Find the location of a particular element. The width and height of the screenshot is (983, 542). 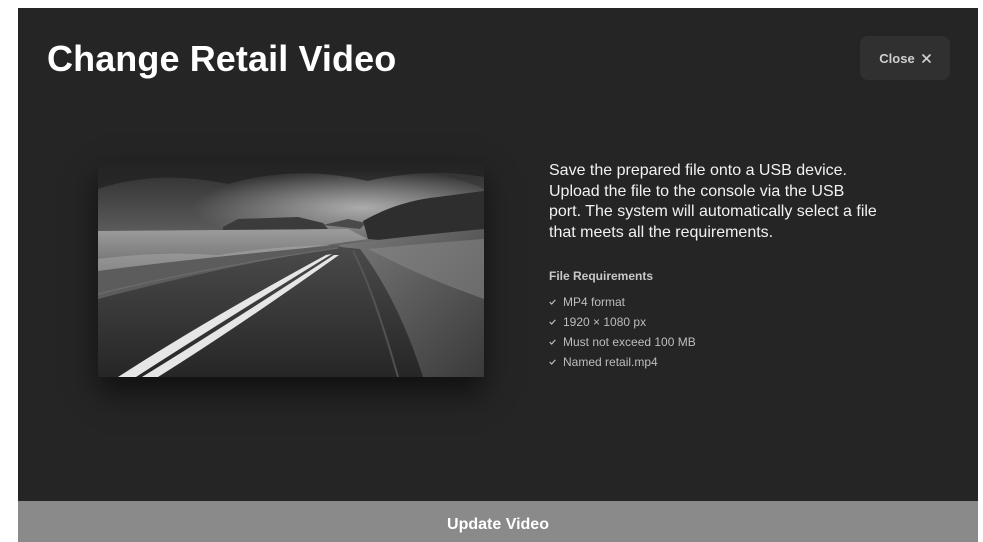

close-button-label: Close is located at coordinates (897, 58).